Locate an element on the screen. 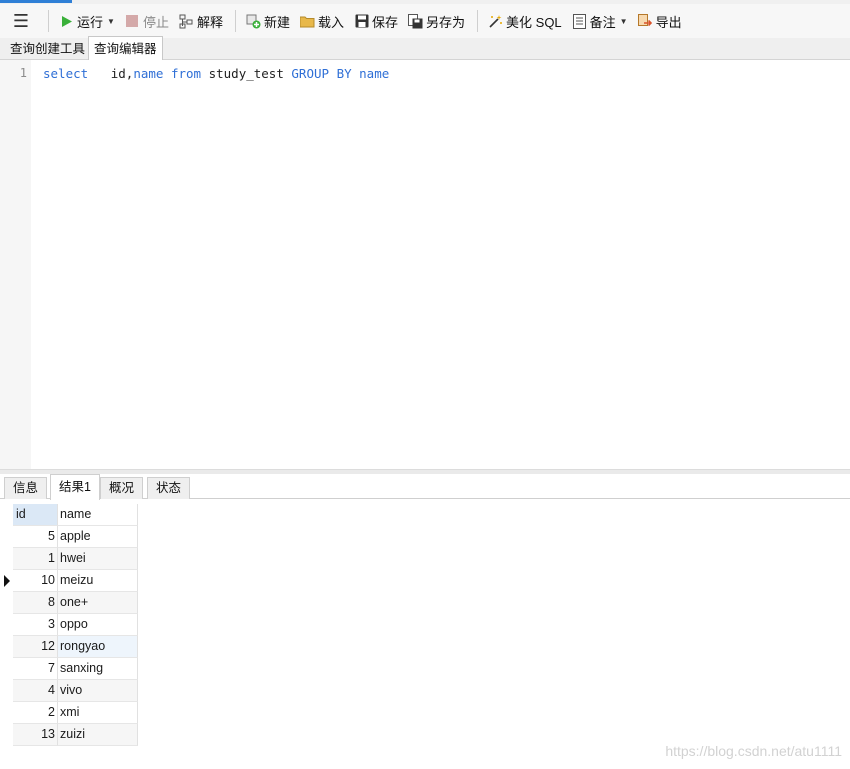 This screenshot has width=850, height=769. menu-button: ☰ is located at coordinates (21, 21).